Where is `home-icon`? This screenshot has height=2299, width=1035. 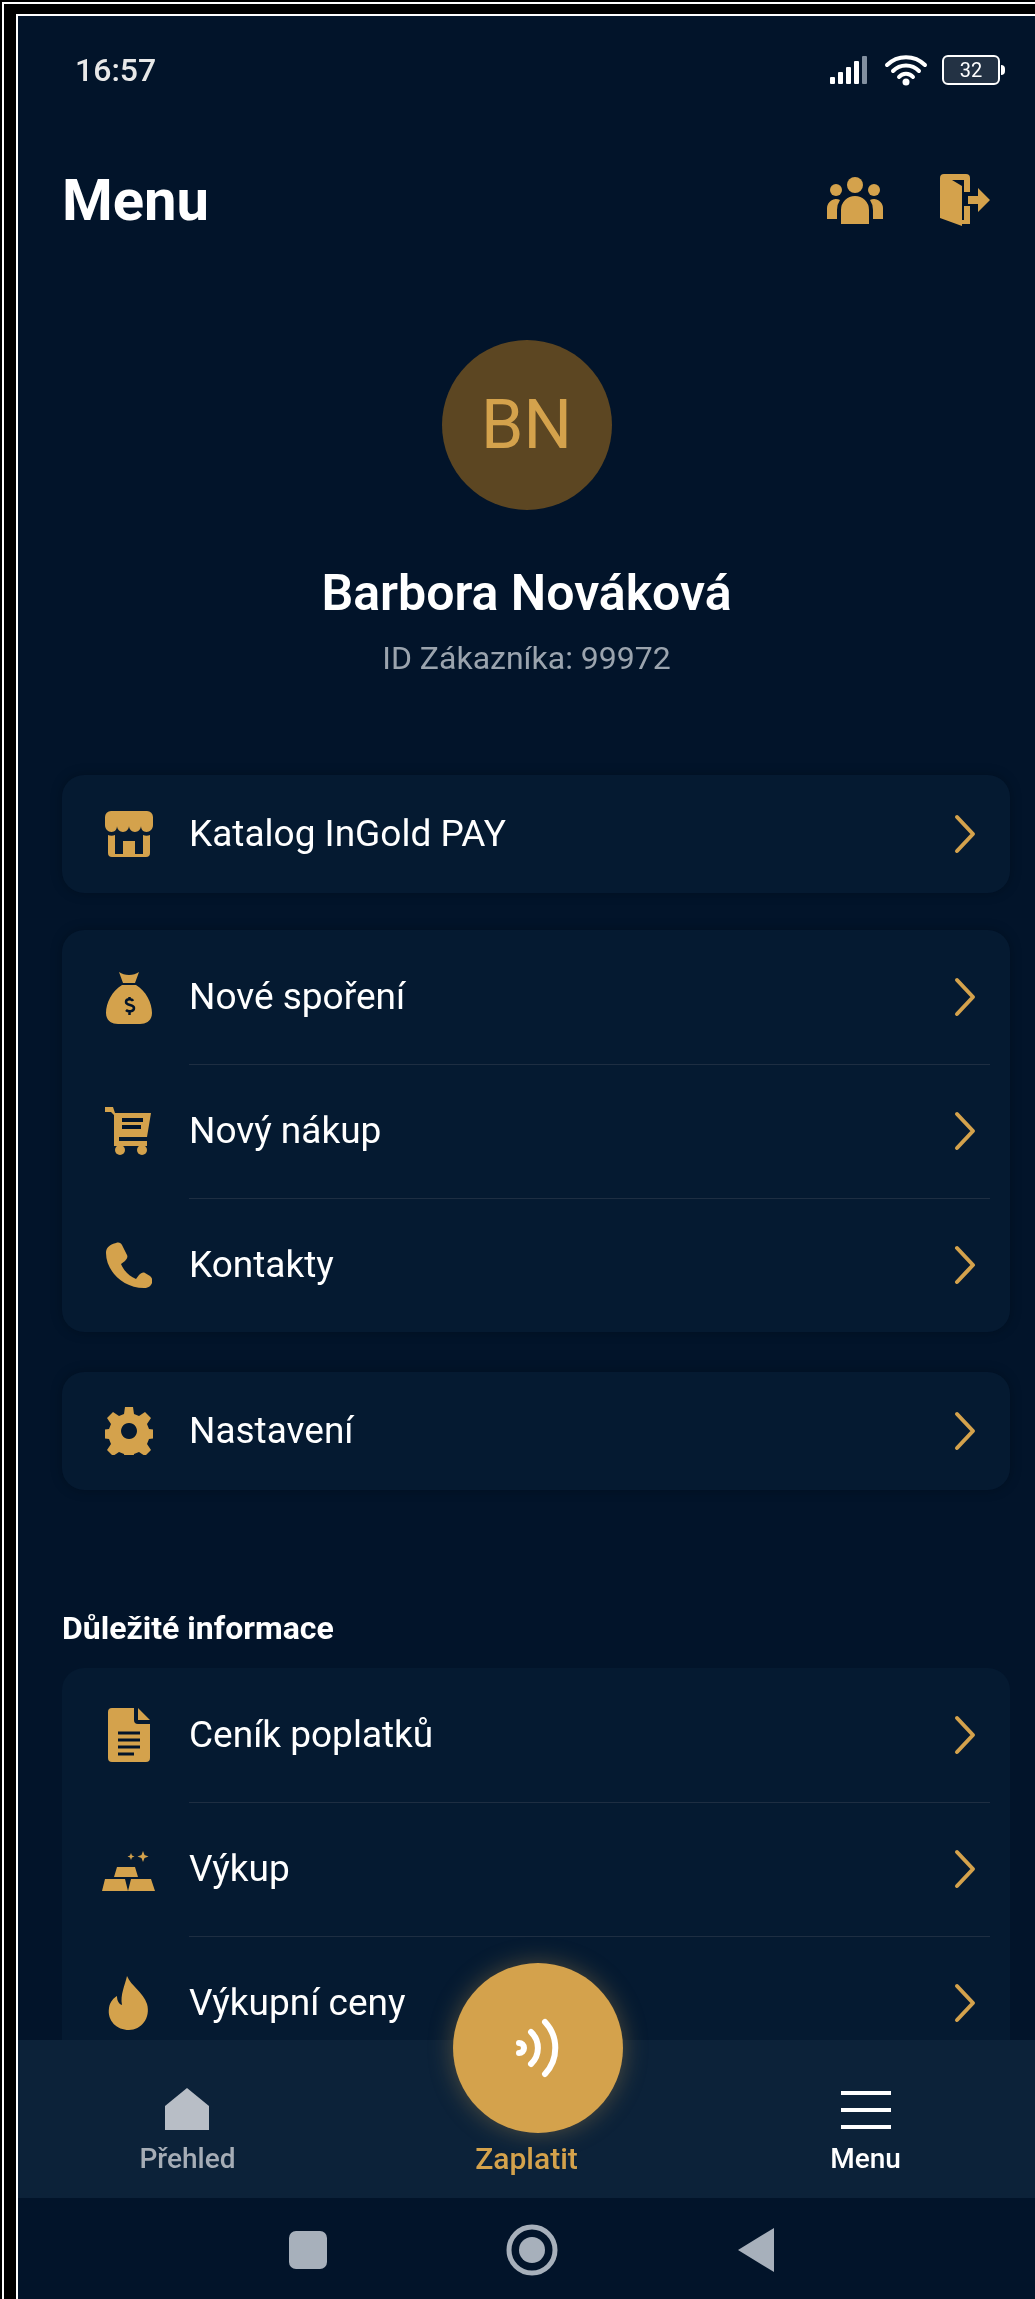
home-icon is located at coordinates (187, 2109).